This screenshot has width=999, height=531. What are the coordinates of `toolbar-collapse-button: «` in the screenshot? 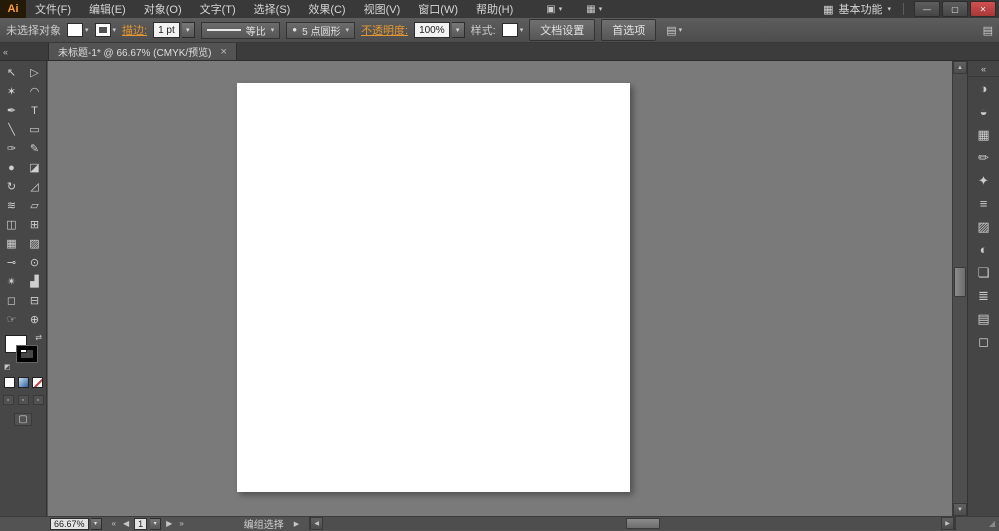 It's located at (24, 51).